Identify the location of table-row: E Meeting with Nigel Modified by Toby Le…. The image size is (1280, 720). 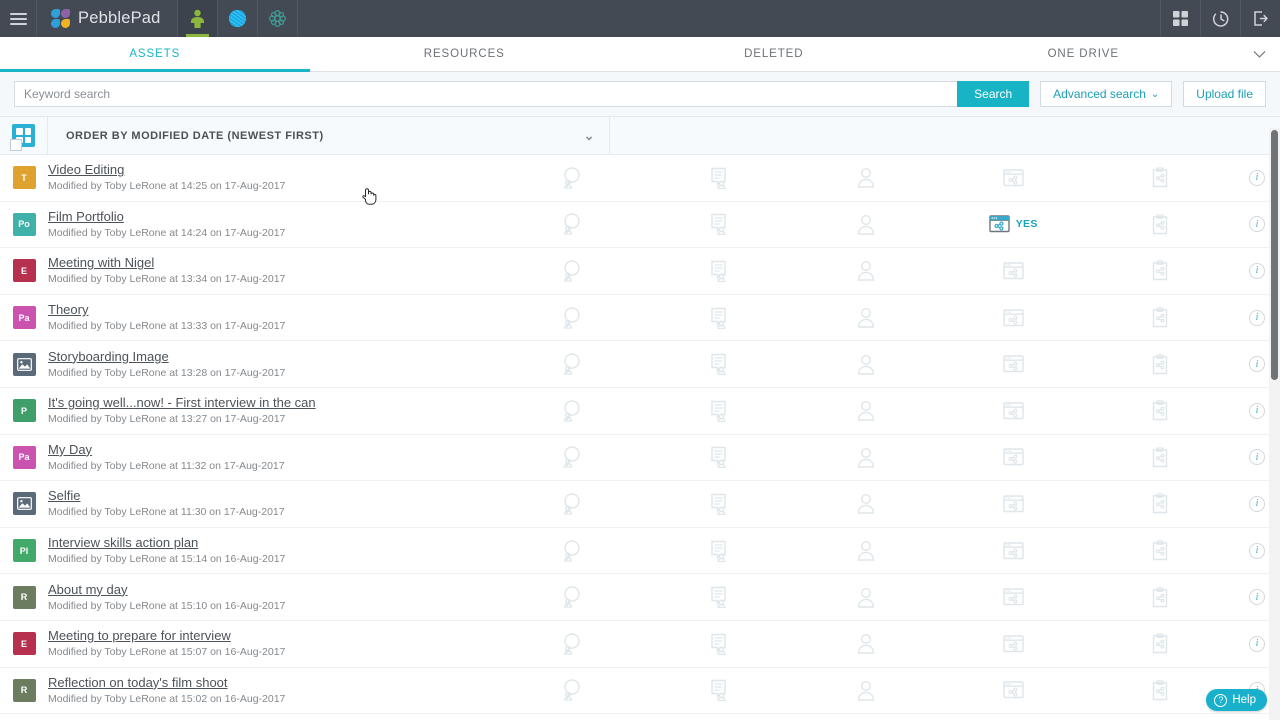
(640, 271).